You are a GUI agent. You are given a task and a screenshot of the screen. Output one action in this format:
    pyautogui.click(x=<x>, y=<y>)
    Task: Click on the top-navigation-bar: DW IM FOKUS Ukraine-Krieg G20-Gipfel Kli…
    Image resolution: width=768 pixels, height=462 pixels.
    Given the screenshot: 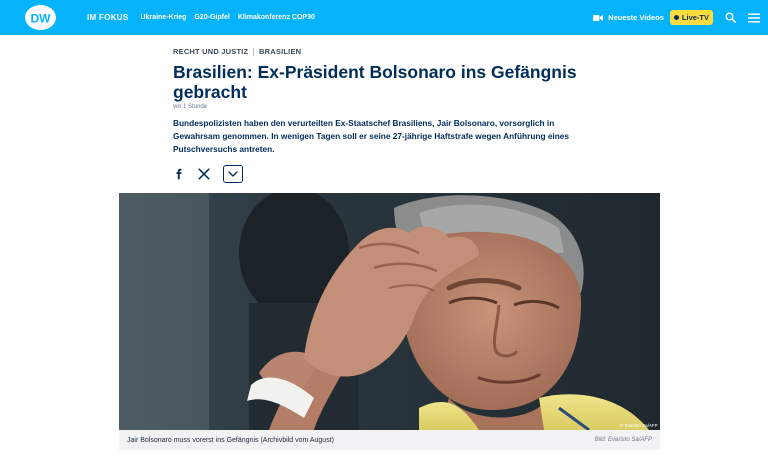 What is the action you would take?
    pyautogui.click(x=384, y=17)
    